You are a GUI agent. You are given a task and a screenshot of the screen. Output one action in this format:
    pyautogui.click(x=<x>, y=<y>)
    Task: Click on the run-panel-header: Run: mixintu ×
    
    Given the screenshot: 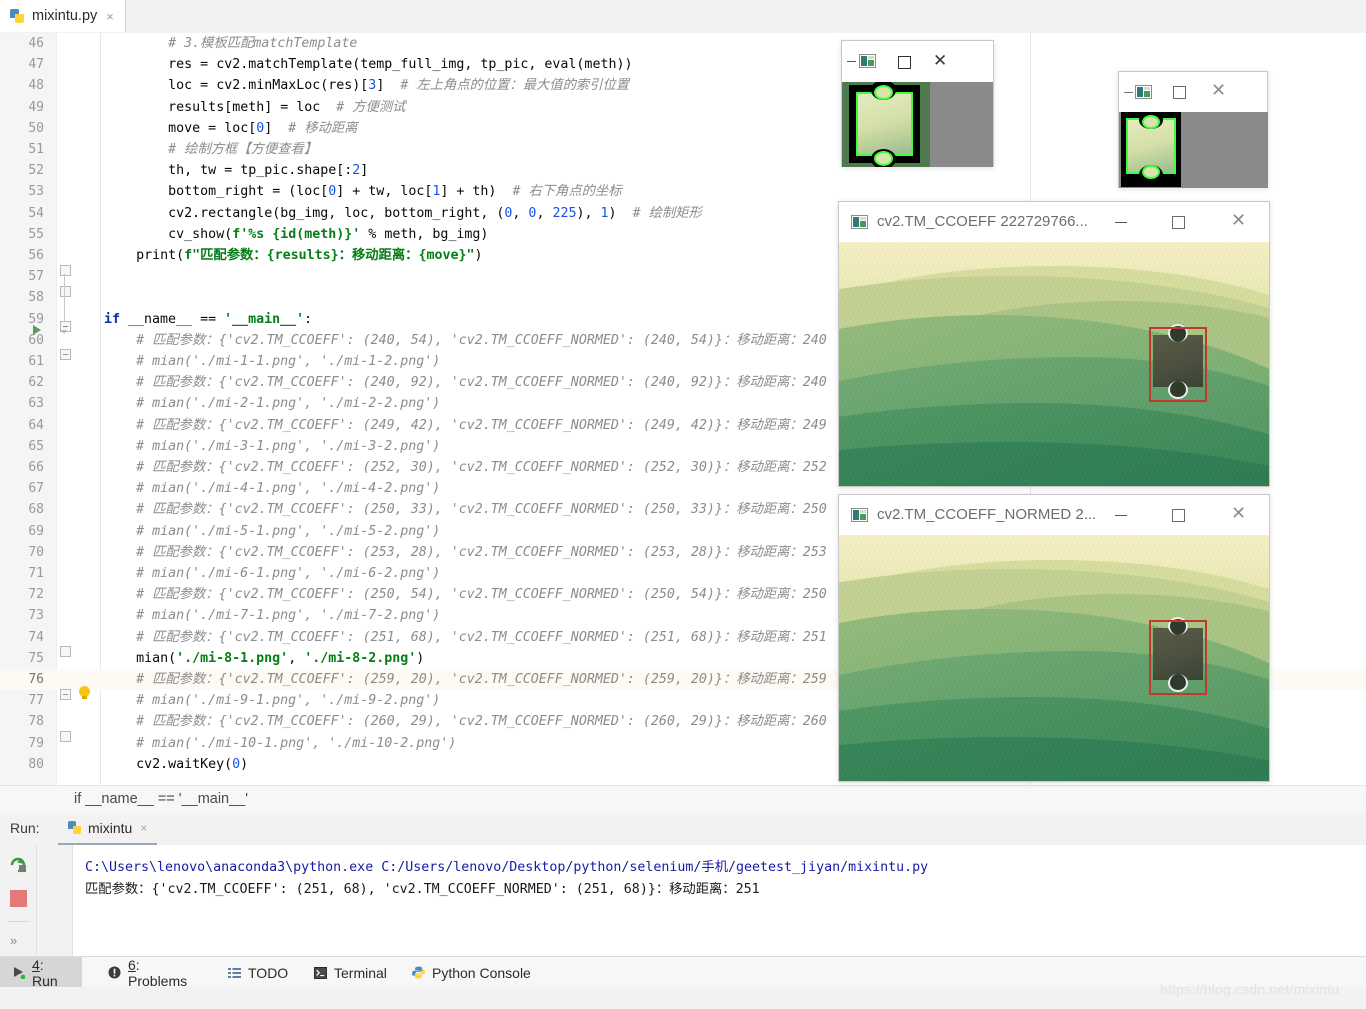 What is the action you would take?
    pyautogui.click(x=683, y=829)
    